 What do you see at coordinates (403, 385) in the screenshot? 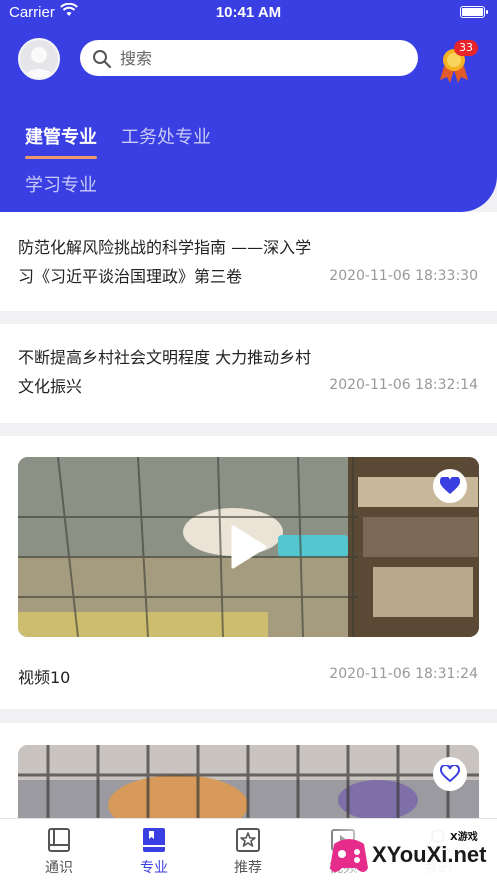
I see `news-date: 2020-11-06 18:32:14` at bounding box center [403, 385].